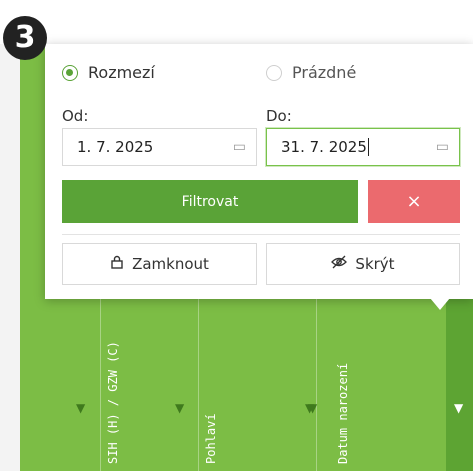 The width and height of the screenshot is (473, 471). I want to click on to-date-input: 31. 7. 2025 ▭, so click(363, 147).